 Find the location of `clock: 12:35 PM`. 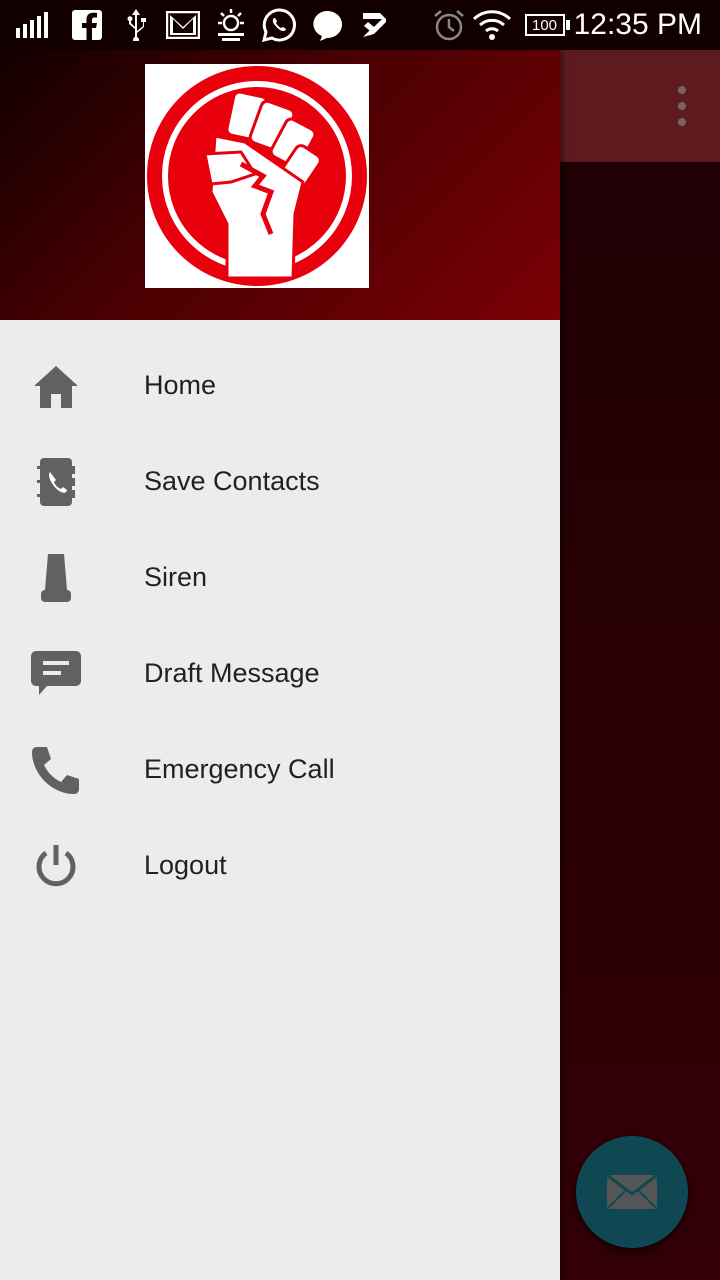

clock: 12:35 PM is located at coordinates (637, 24).